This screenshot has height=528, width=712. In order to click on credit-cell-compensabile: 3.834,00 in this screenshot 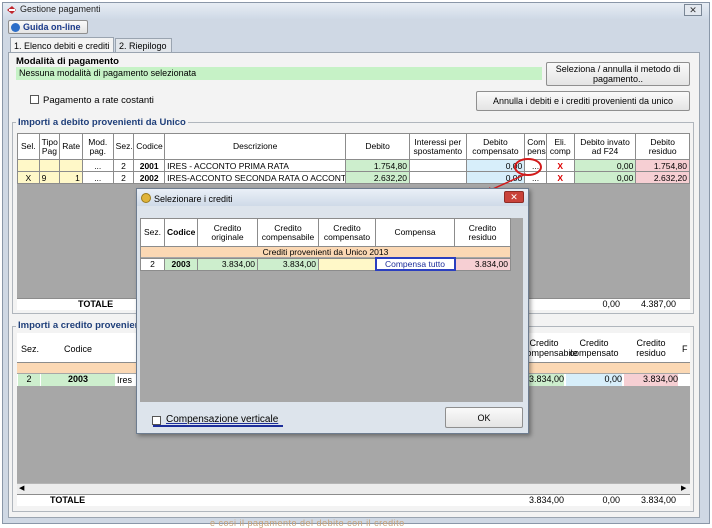, I will do `click(544, 380)`.